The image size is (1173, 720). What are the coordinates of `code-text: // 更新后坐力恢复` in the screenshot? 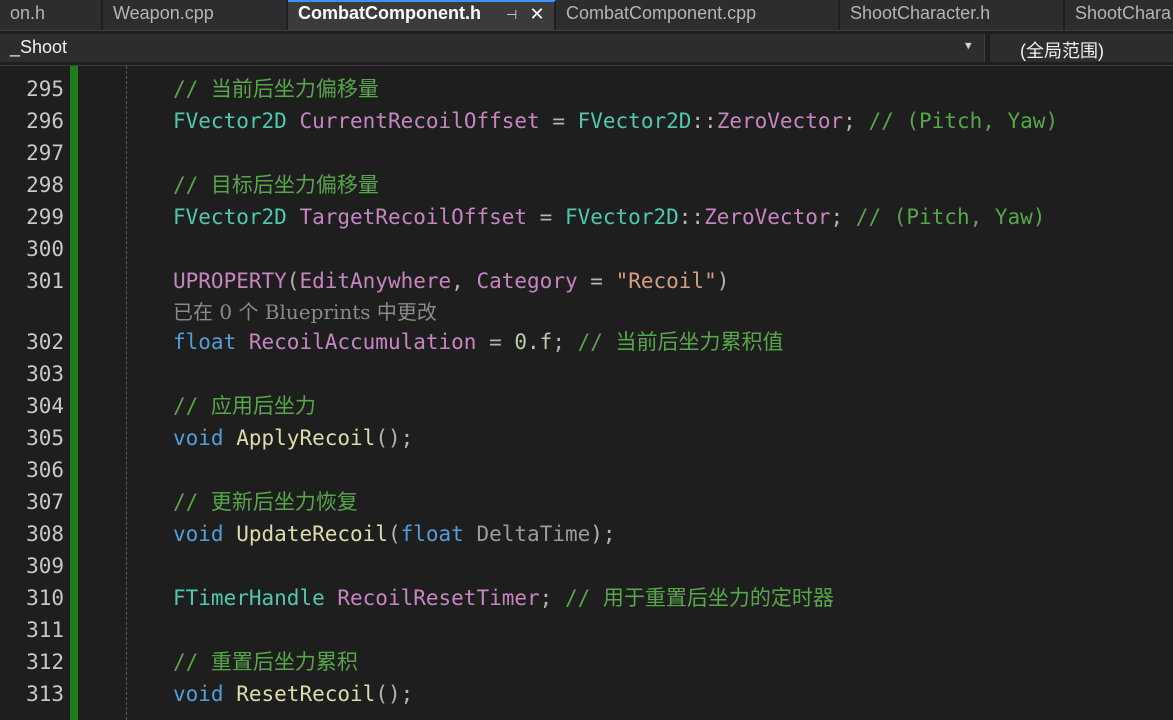 It's located at (265, 502).